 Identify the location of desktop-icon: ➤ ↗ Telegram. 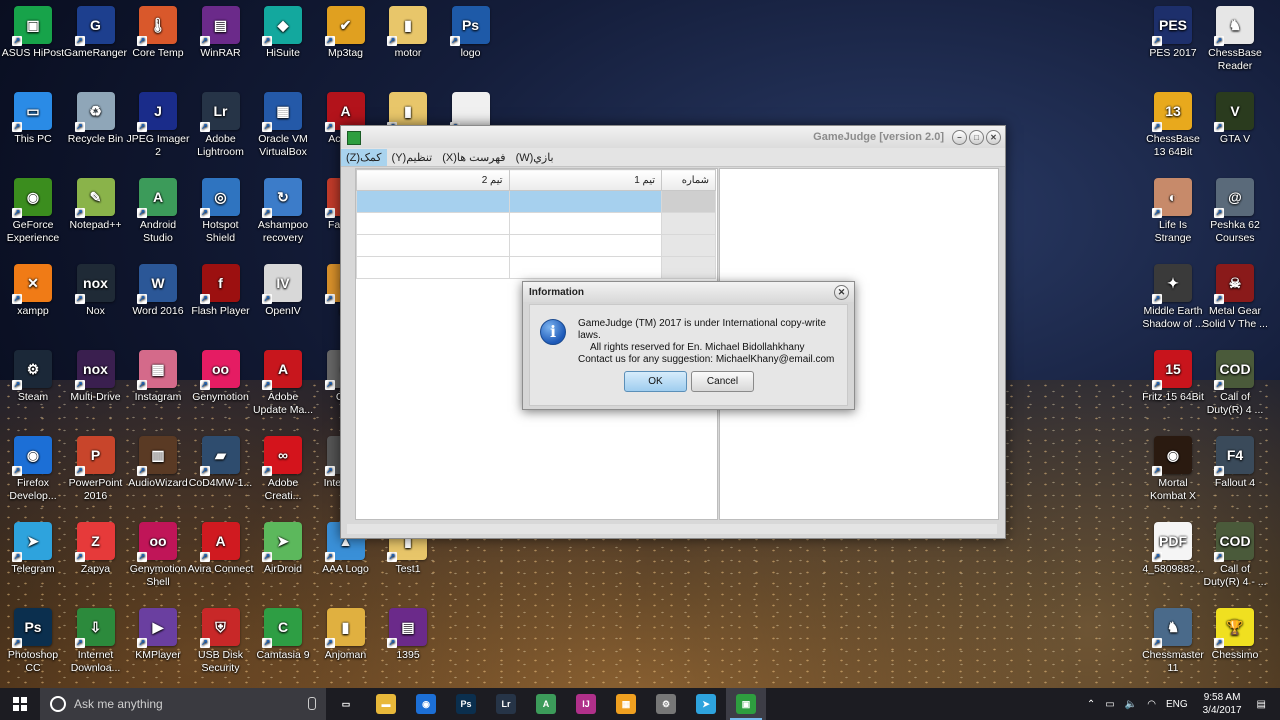
(33, 549).